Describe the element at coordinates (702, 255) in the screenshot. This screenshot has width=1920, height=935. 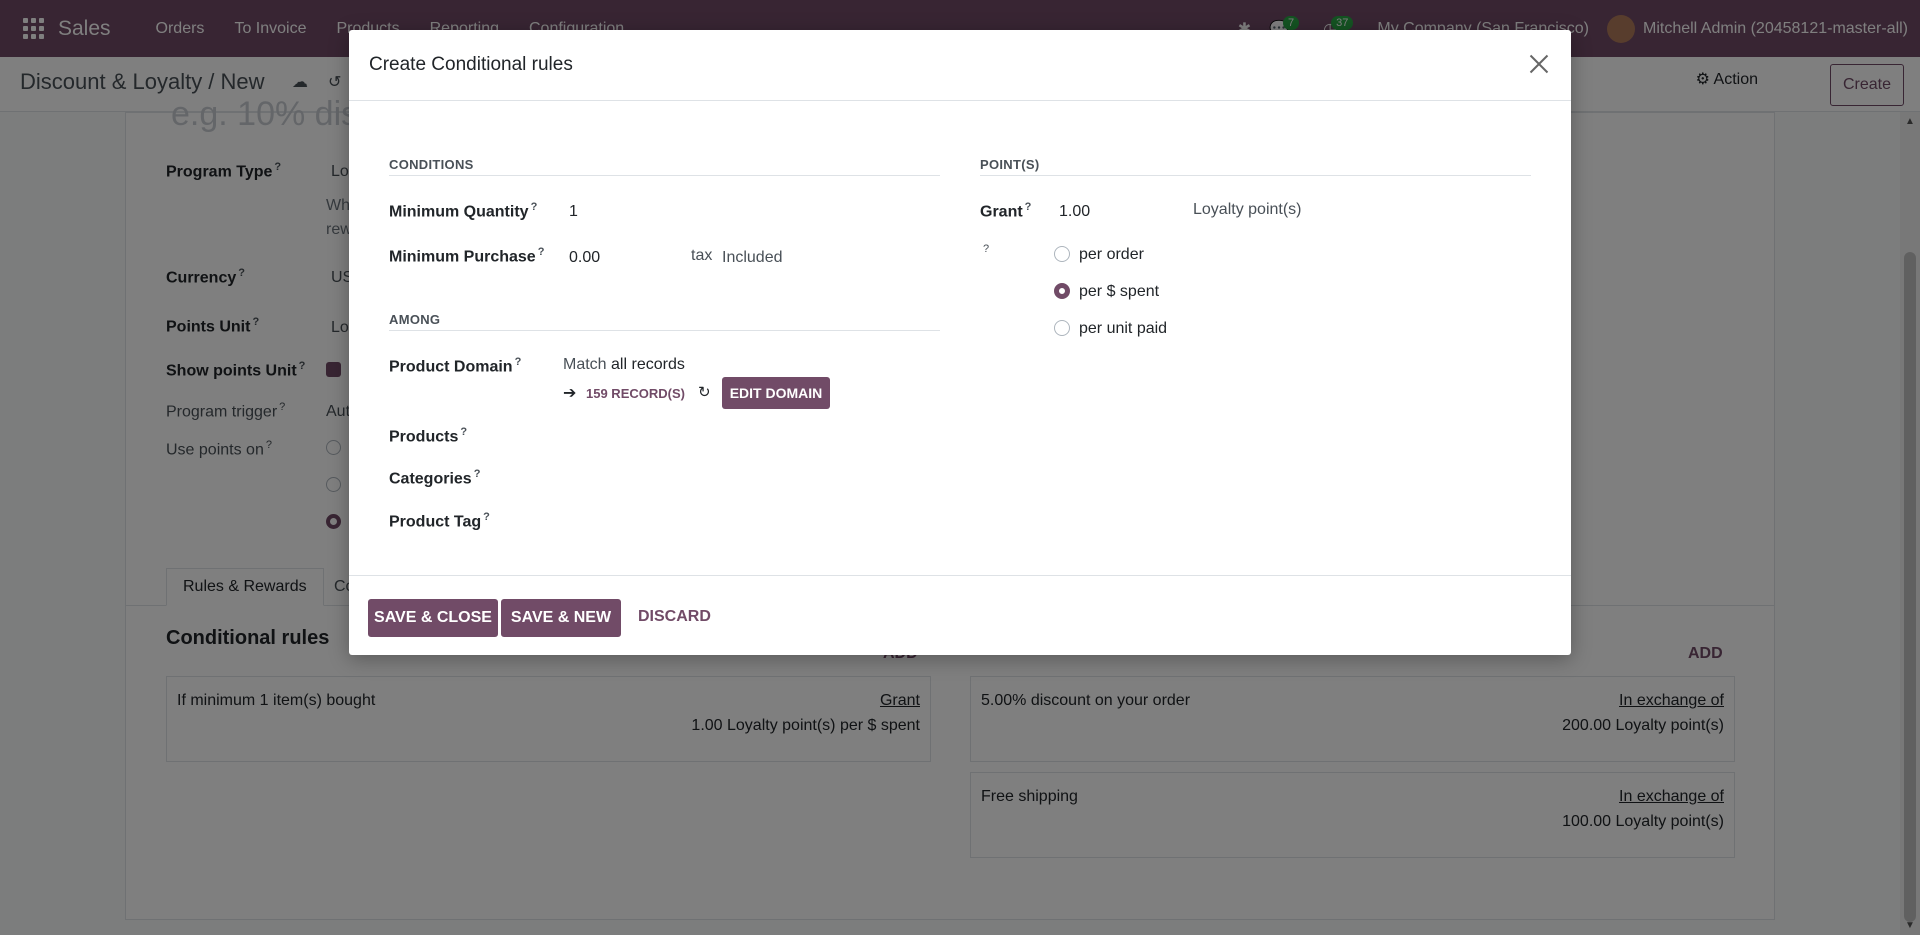
I see `tax-label: tax` at that location.